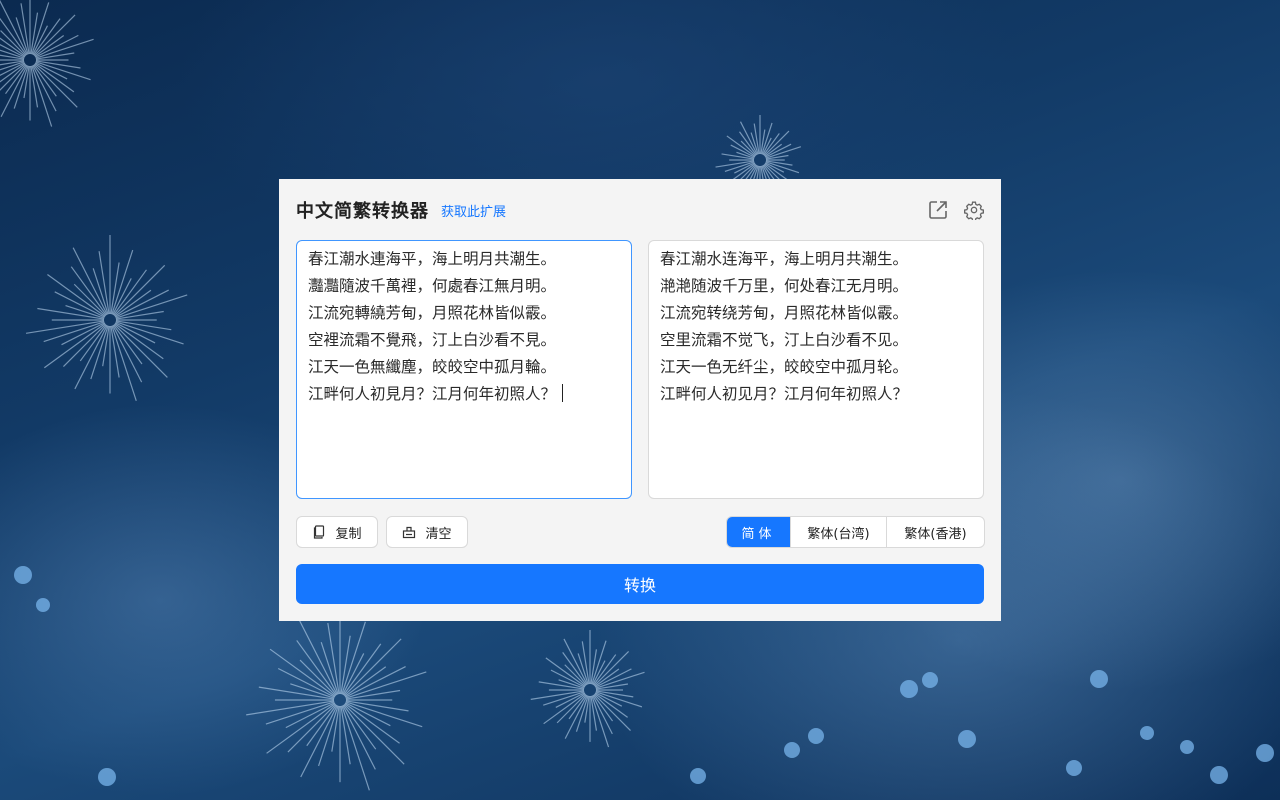  What do you see at coordinates (758, 532) in the screenshot?
I see `mode-simplified: 简体` at bounding box center [758, 532].